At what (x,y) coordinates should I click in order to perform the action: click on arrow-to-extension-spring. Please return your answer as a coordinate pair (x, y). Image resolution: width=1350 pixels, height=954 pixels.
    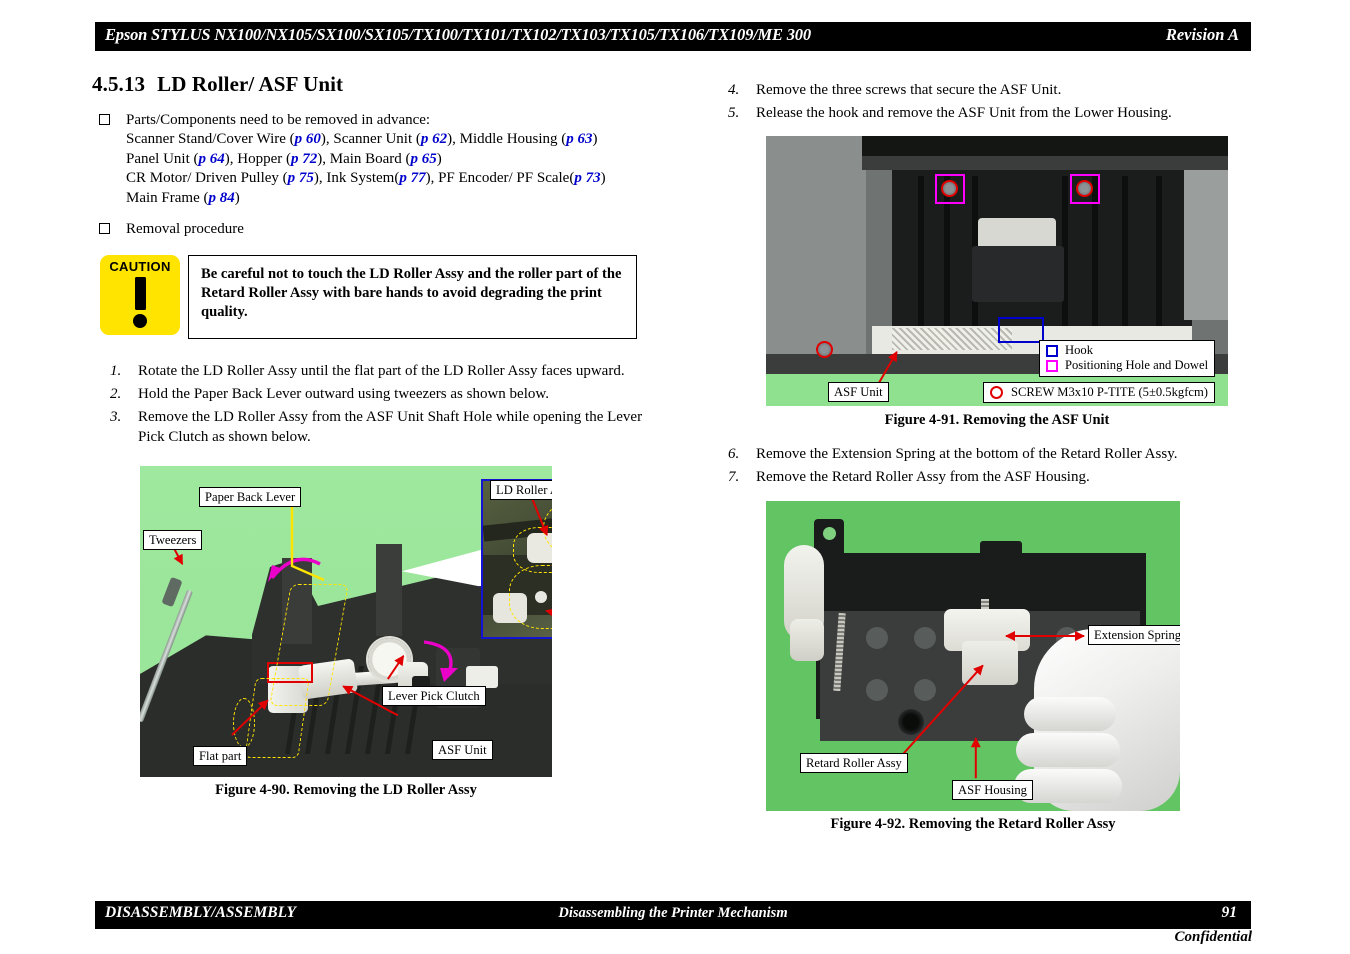
    Looking at the image, I should click on (1045, 636).